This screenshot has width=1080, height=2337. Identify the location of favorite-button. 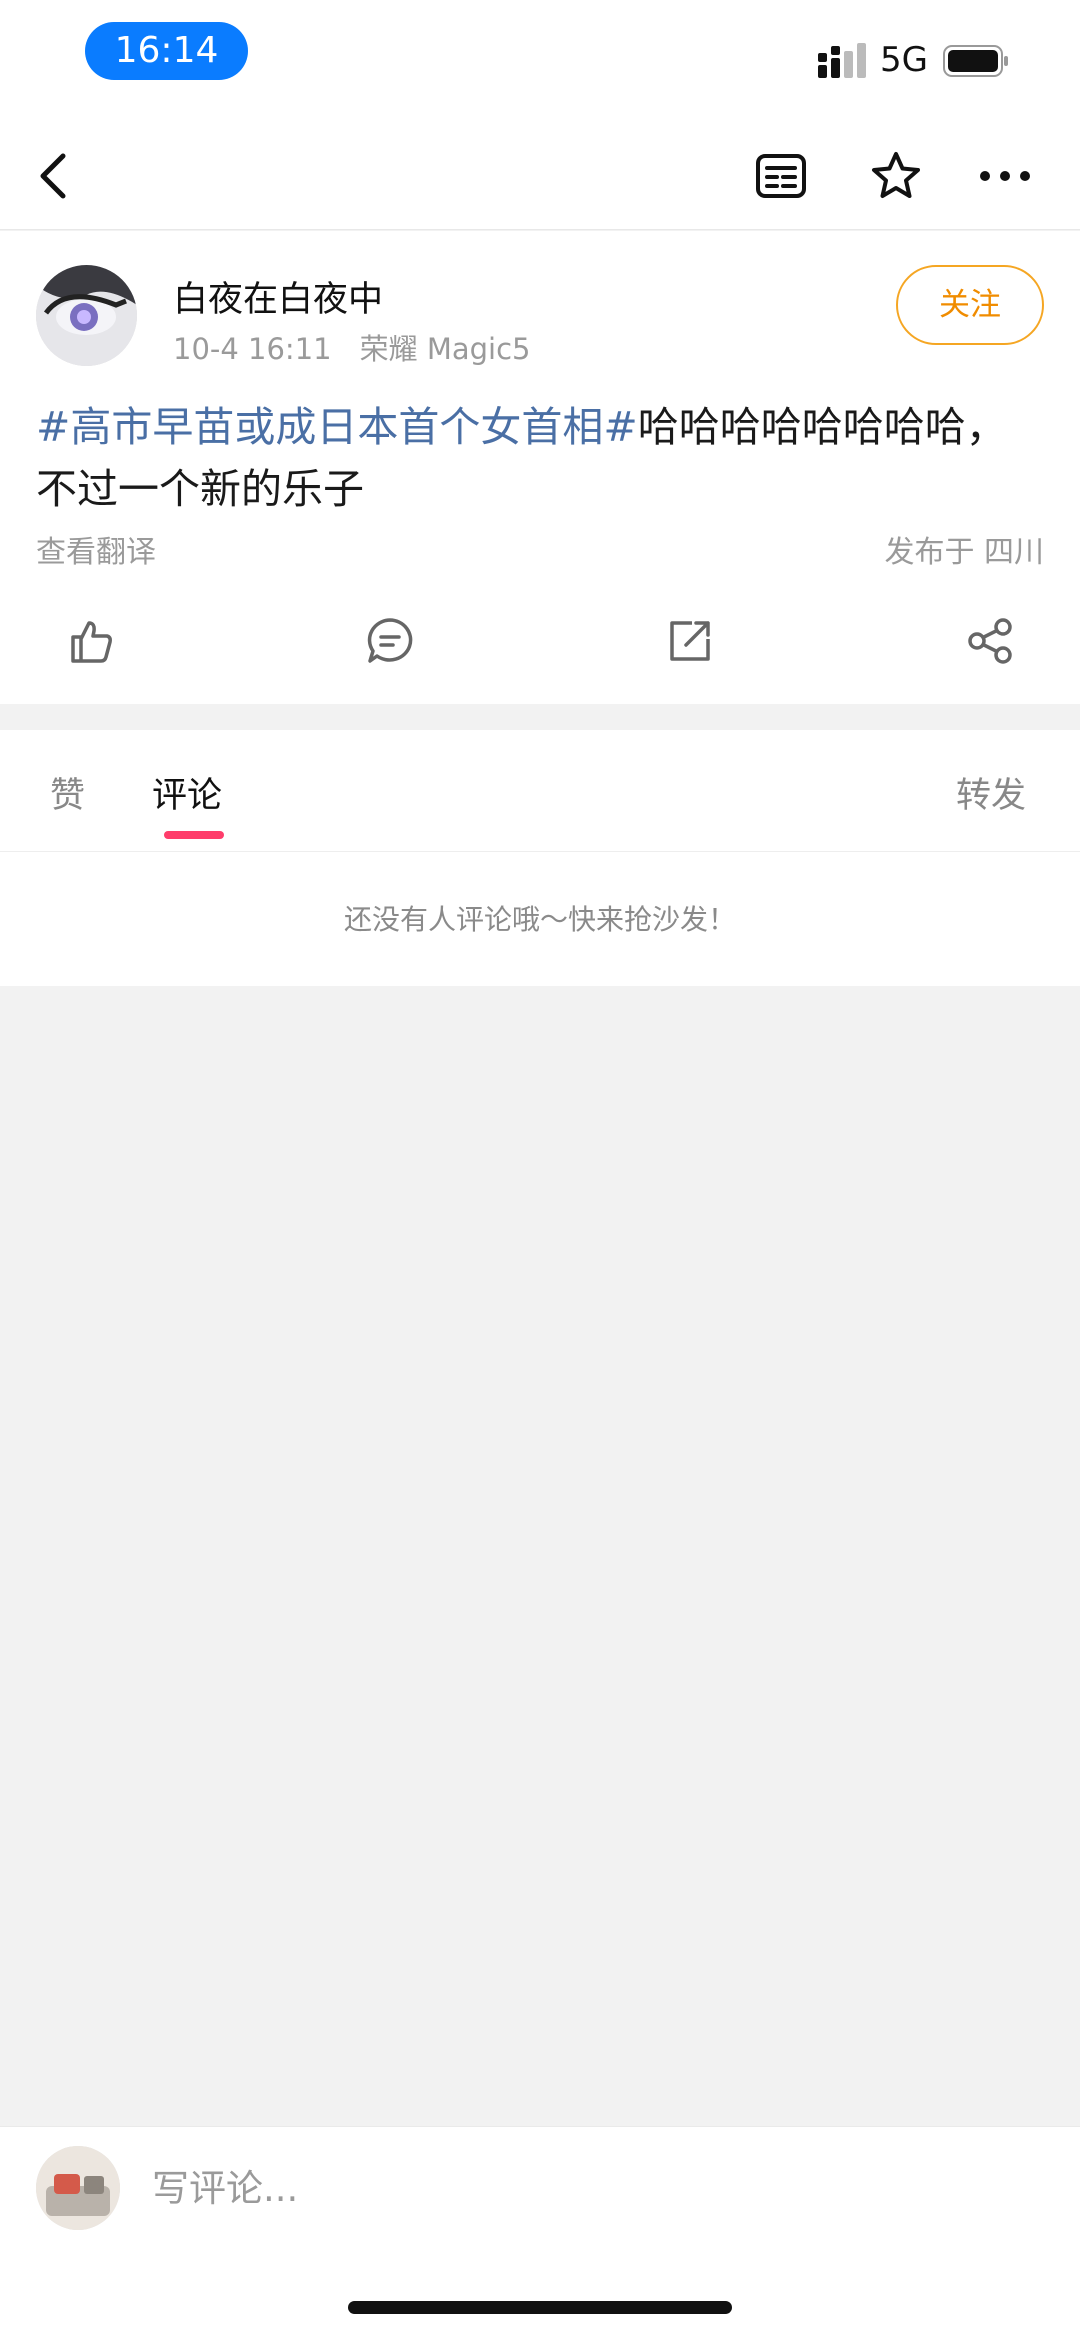
(896, 176).